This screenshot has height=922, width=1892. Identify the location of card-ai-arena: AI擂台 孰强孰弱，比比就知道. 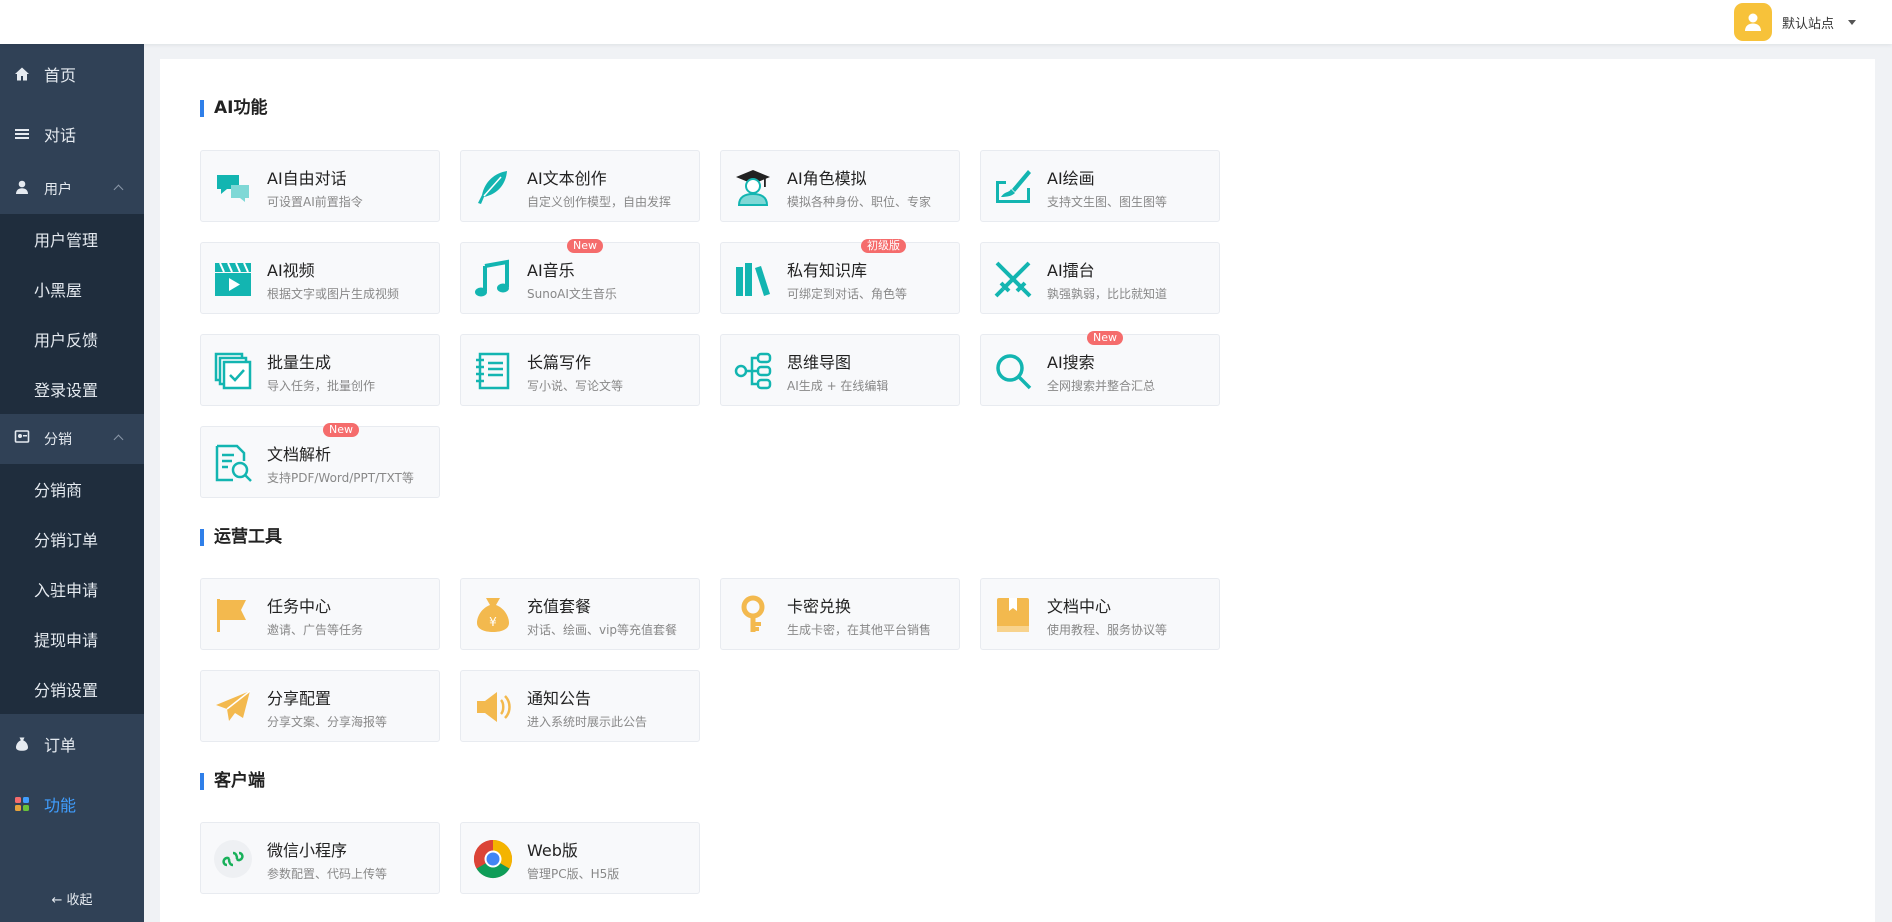
(1100, 278).